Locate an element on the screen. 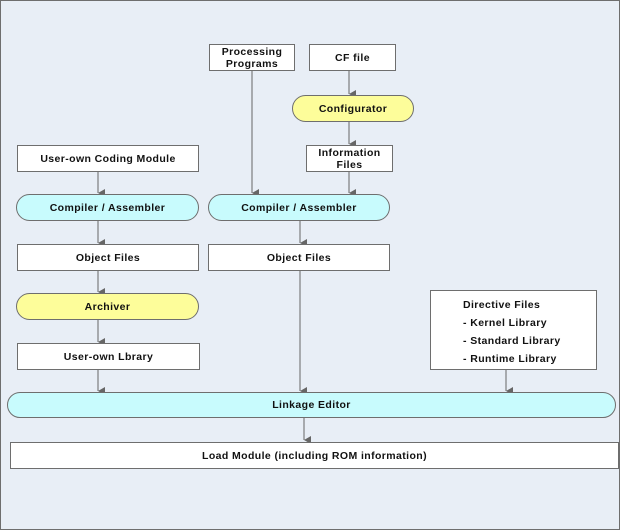 This screenshot has height=530, width=620. configurator-node: Configurator is located at coordinates (353, 108).